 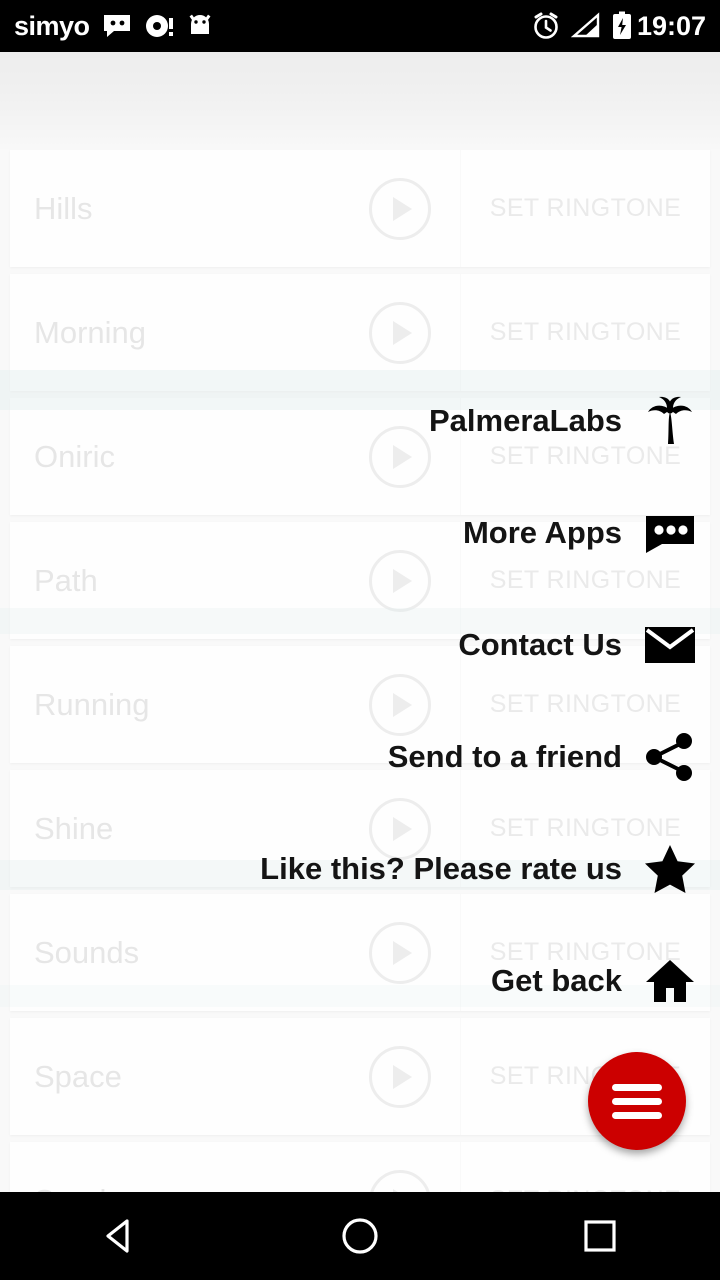 What do you see at coordinates (585, 26) in the screenshot?
I see `signal-icon` at bounding box center [585, 26].